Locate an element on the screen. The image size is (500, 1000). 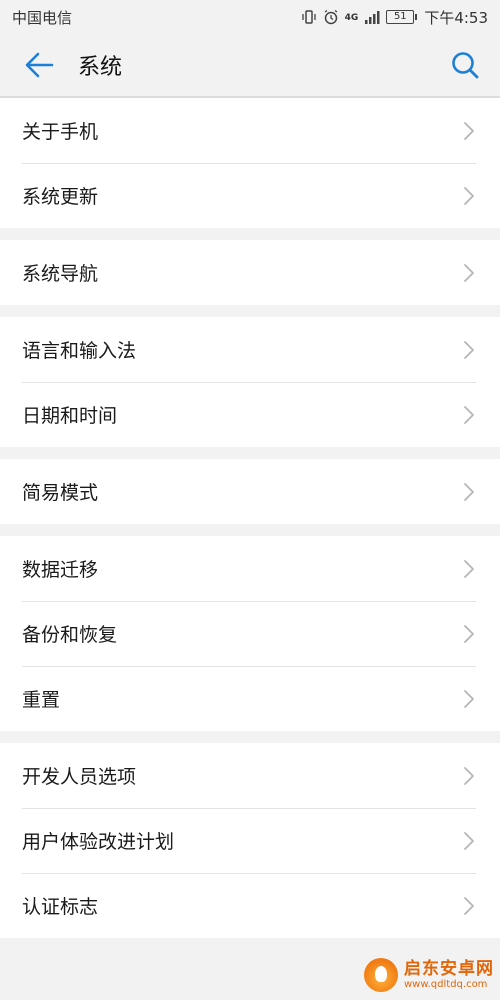
settings-row: 简易模式 is located at coordinates (250, 491).